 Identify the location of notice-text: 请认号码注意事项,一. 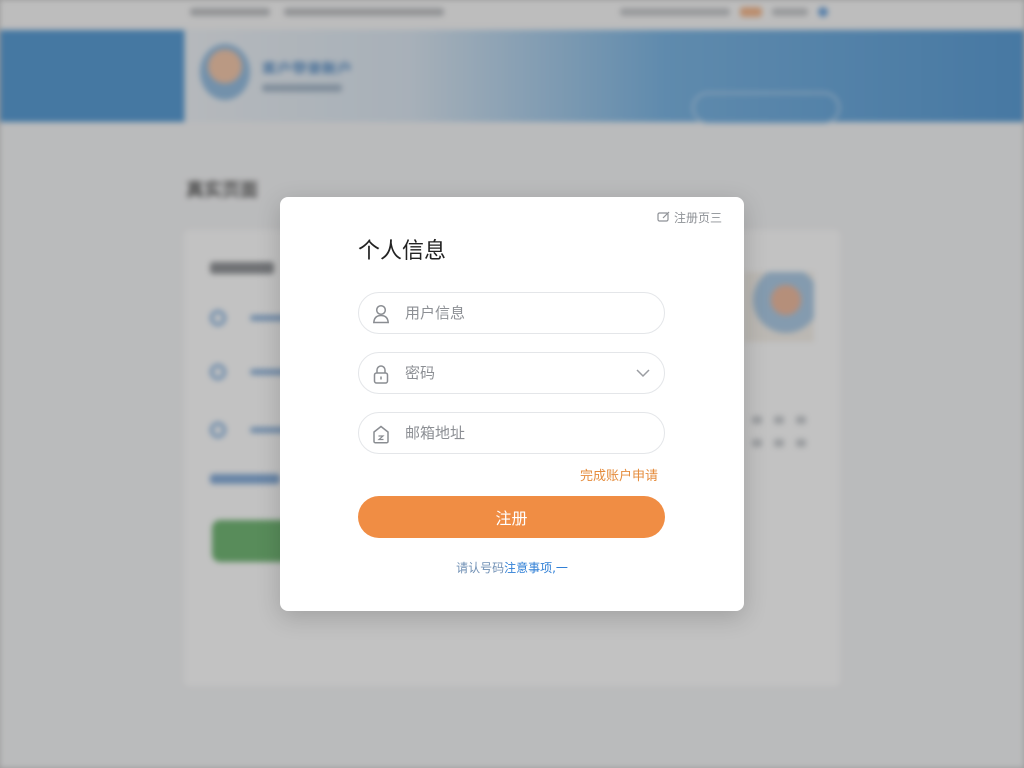
(512, 568).